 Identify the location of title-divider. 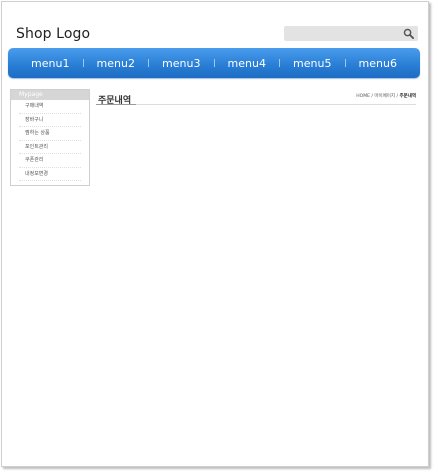
(256, 104).